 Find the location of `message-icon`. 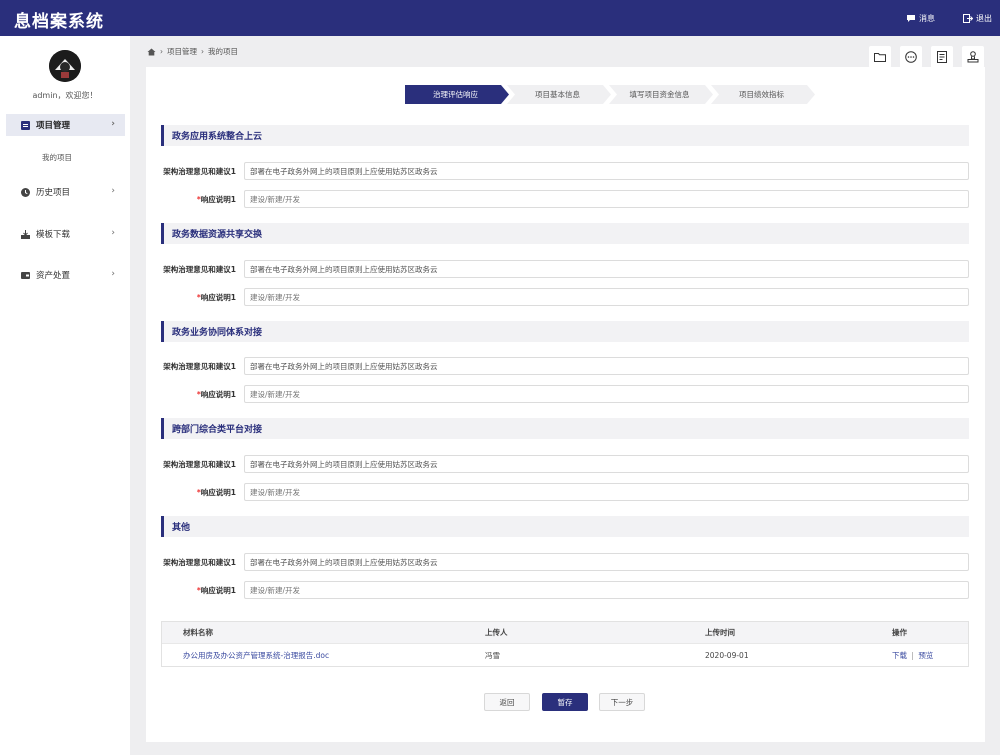

message-icon is located at coordinates (911, 18).